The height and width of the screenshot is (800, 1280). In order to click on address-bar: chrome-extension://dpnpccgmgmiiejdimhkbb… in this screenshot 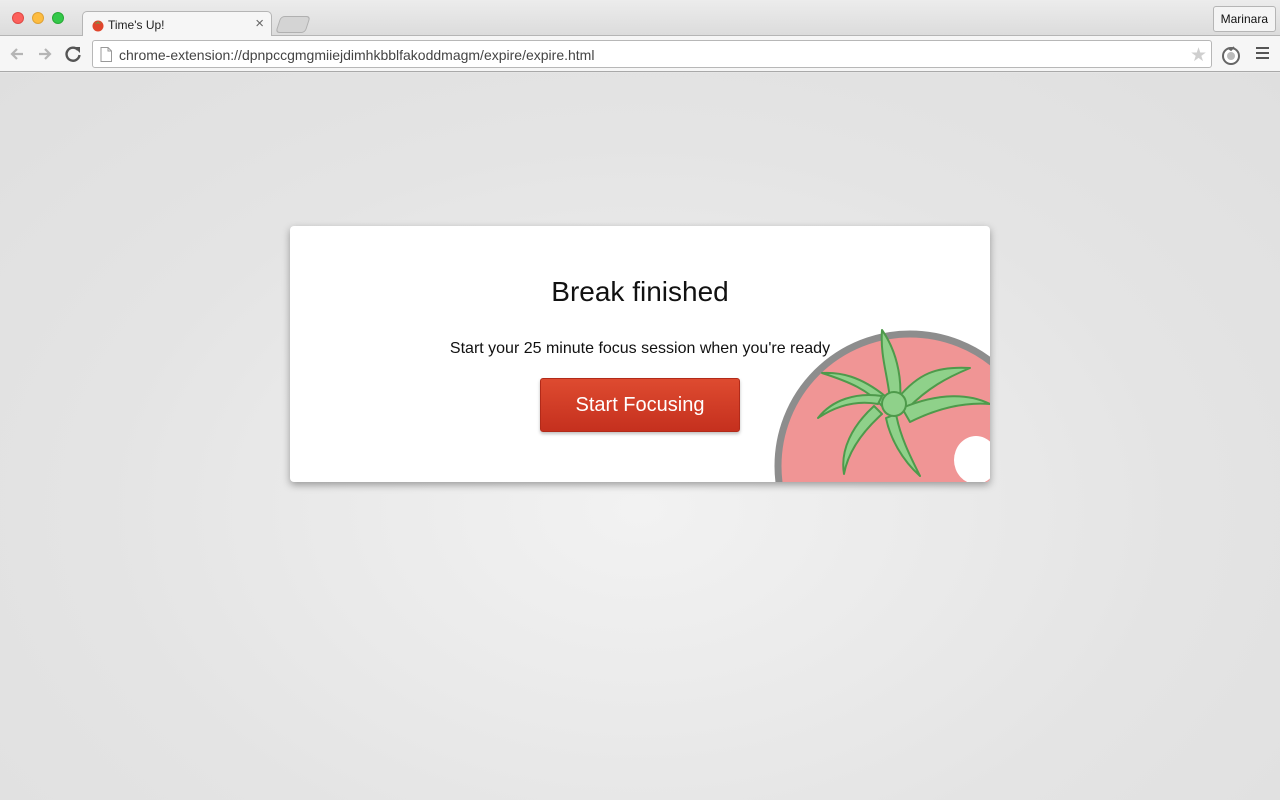, I will do `click(652, 54)`.